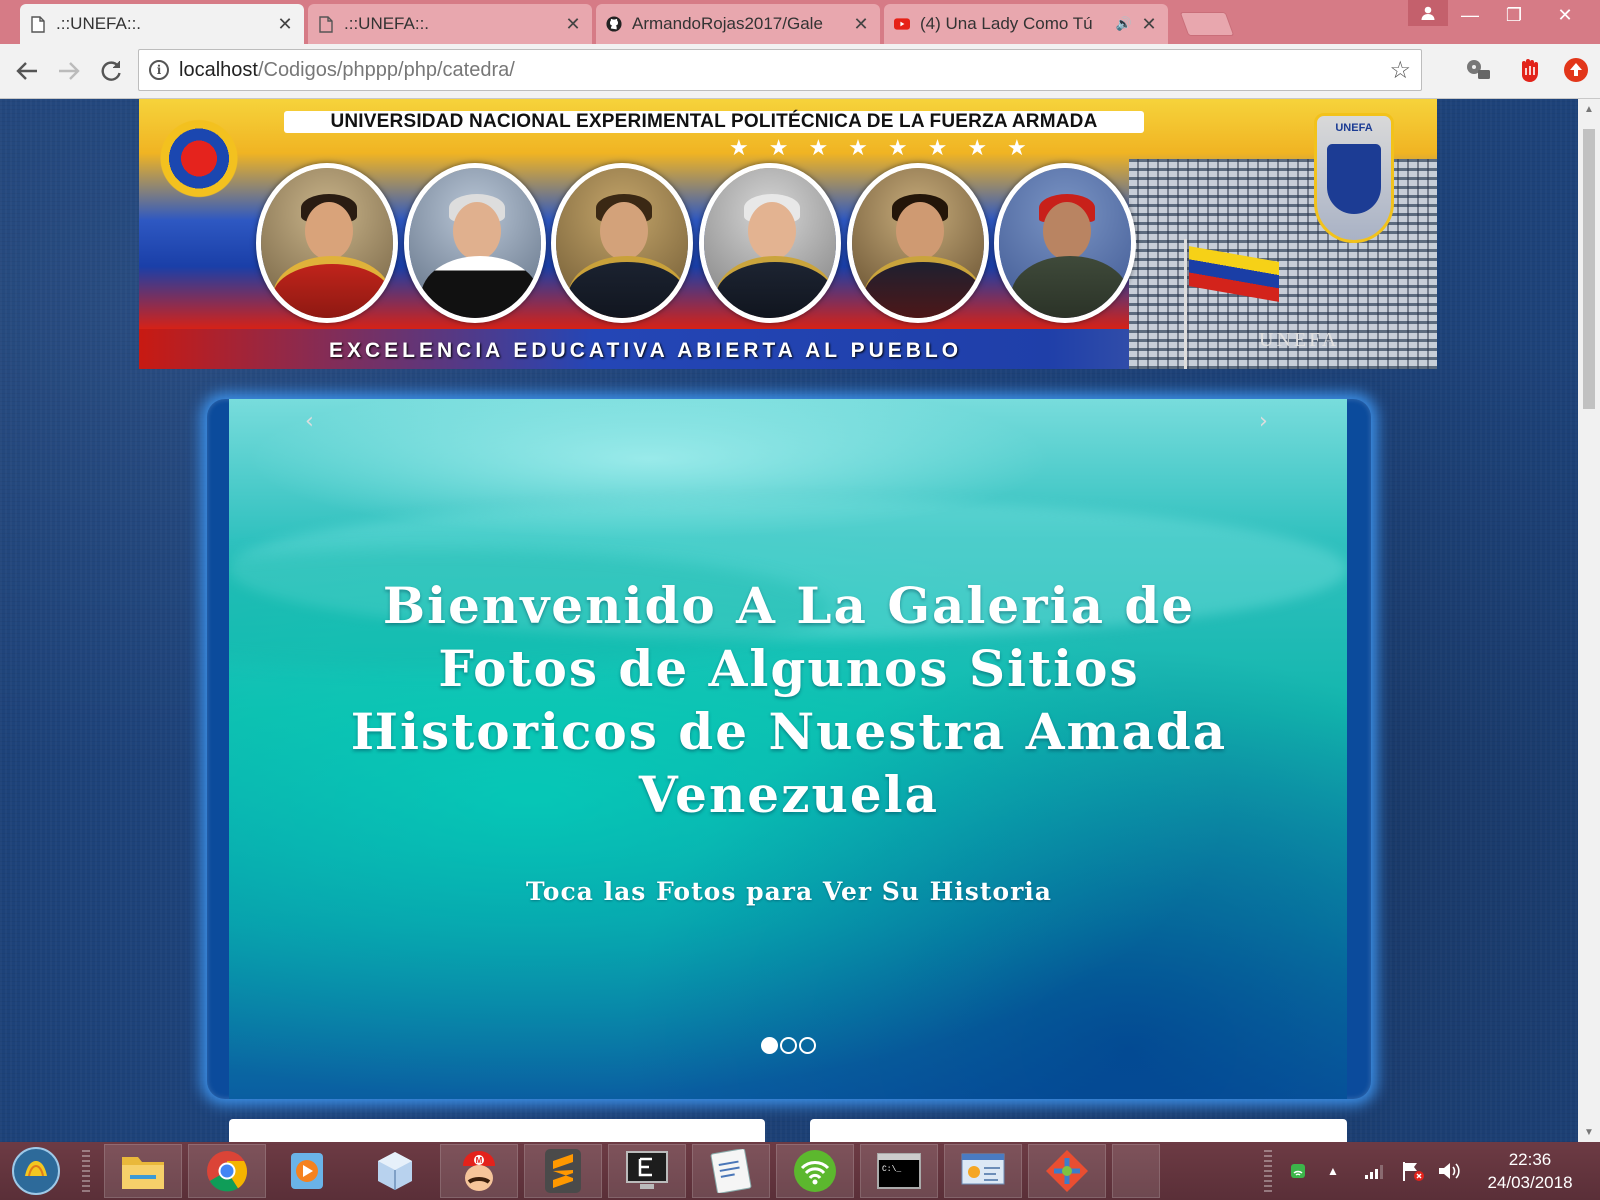 This screenshot has width=1600, height=1200. I want to click on clock-time: 22:36, so click(1530, 1159).